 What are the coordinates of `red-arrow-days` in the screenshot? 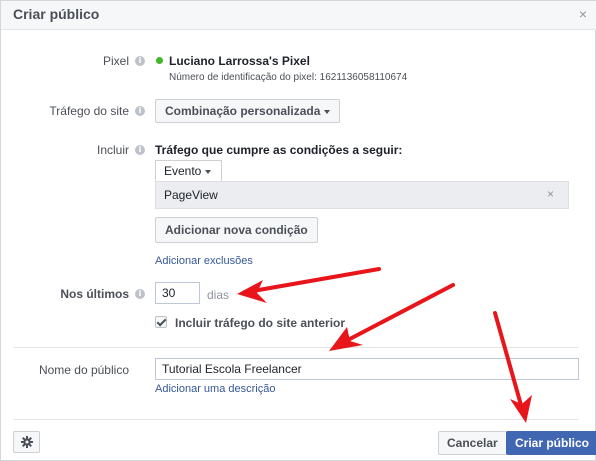 It's located at (309, 285).